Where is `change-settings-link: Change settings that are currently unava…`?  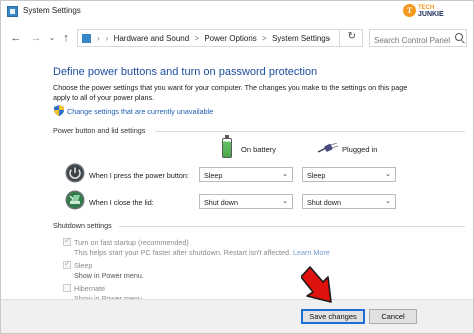
change-settings-link: Change settings that are currently unava… is located at coordinates (140, 111).